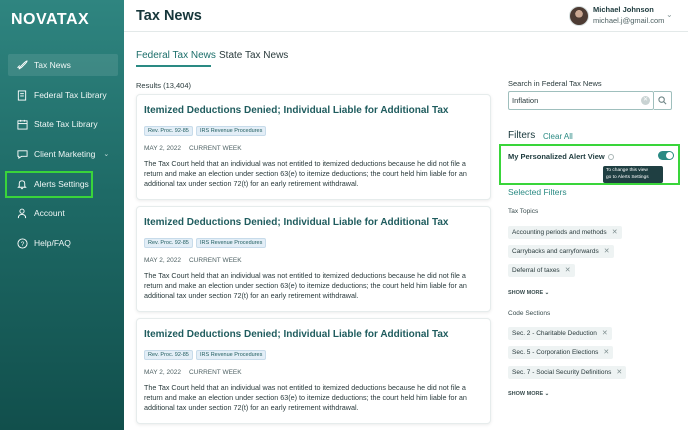 The height and width of the screenshot is (430, 688). I want to click on search-box: ✕, so click(581, 100).